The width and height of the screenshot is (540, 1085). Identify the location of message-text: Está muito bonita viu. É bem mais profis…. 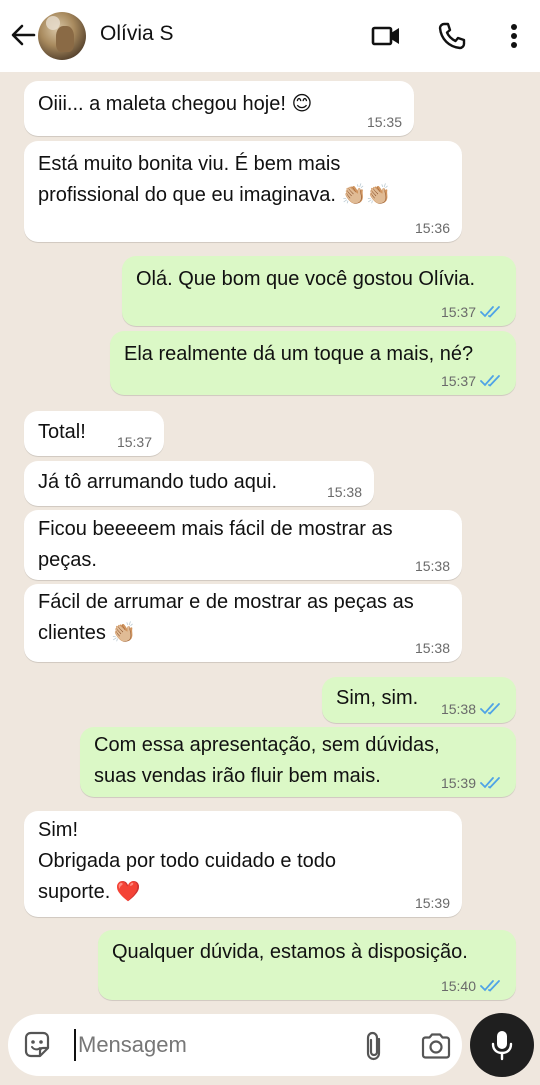
(215, 179).